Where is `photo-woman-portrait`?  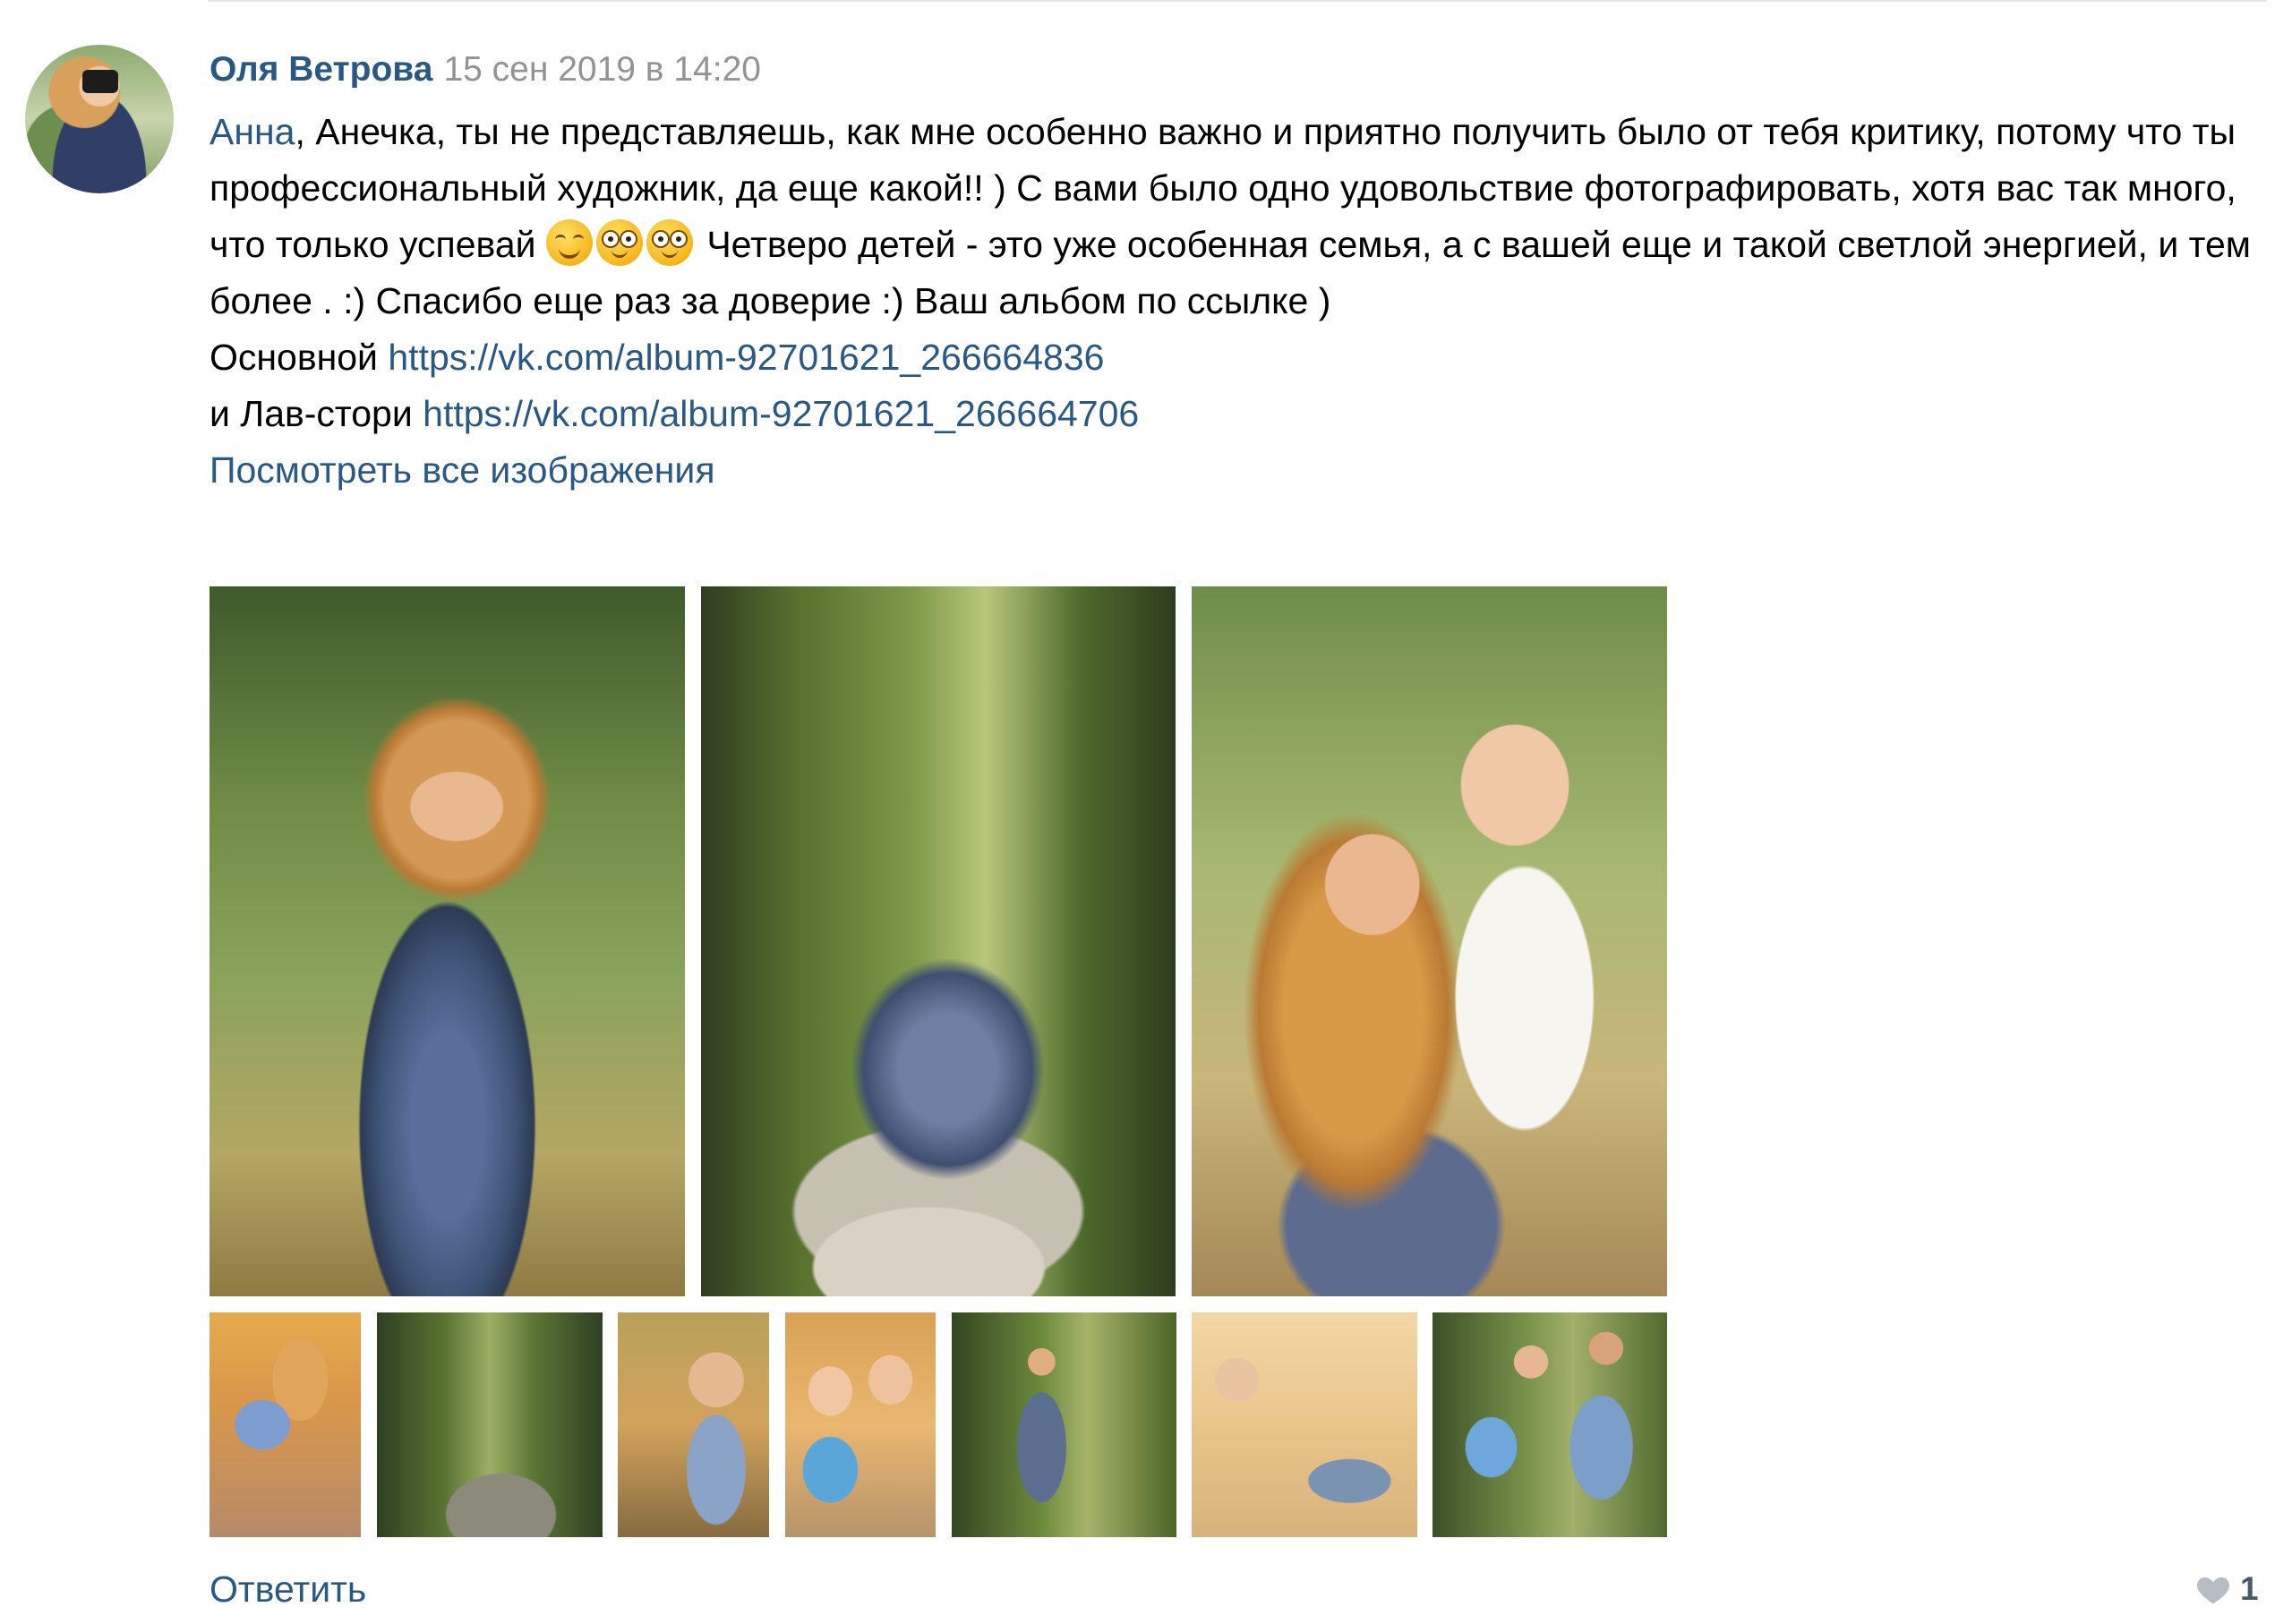
photo-woman-portrait is located at coordinates (447, 941).